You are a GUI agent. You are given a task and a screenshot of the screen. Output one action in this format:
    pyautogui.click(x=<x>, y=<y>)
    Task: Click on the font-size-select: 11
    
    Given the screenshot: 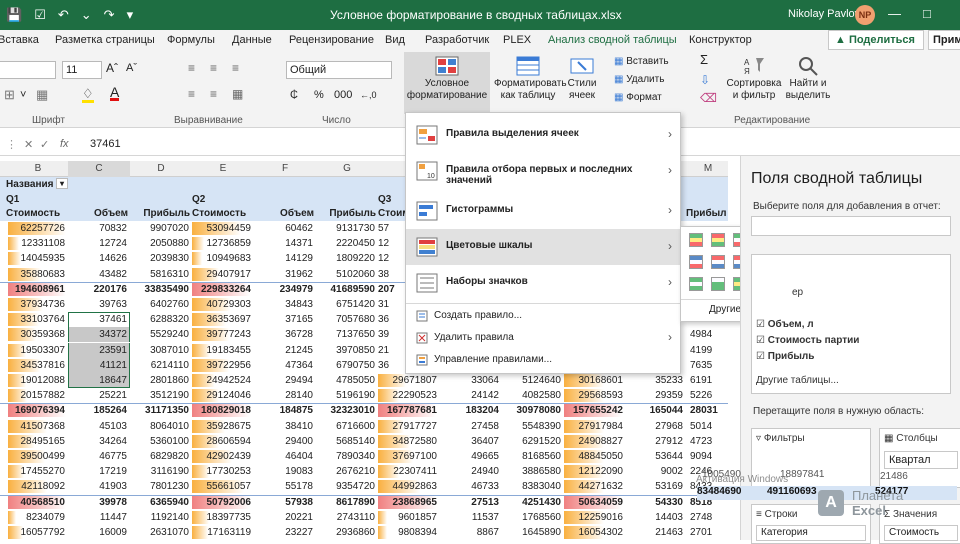 What is the action you would take?
    pyautogui.click(x=82, y=70)
    